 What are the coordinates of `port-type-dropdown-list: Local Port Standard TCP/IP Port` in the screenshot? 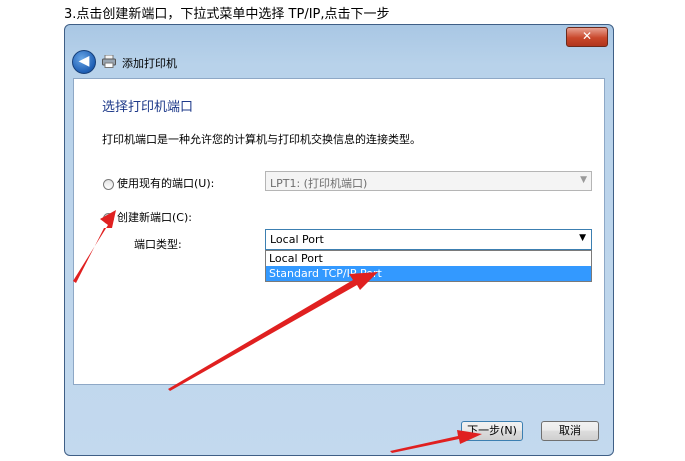 It's located at (428, 266).